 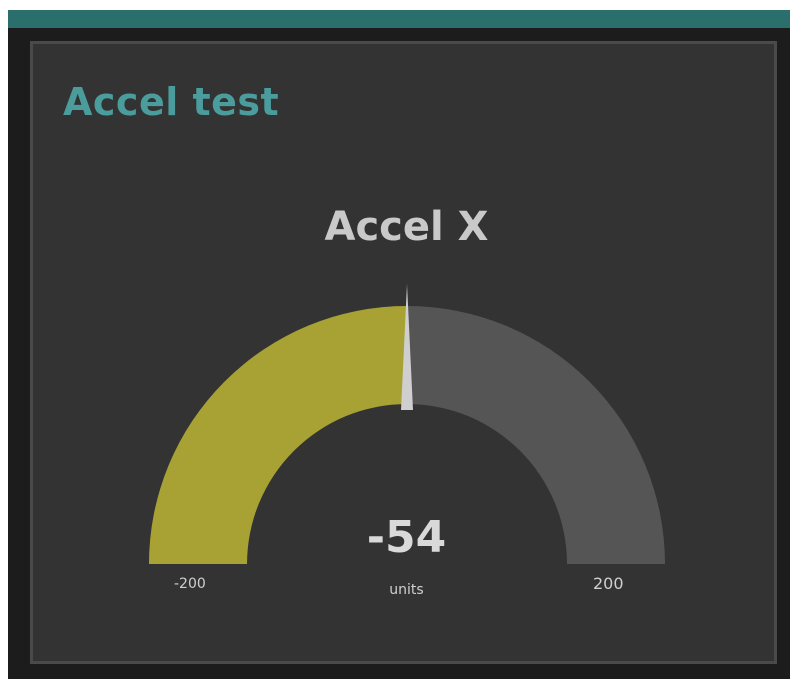 What do you see at coordinates (406, 537) in the screenshot?
I see `gauge-value: -54` at bounding box center [406, 537].